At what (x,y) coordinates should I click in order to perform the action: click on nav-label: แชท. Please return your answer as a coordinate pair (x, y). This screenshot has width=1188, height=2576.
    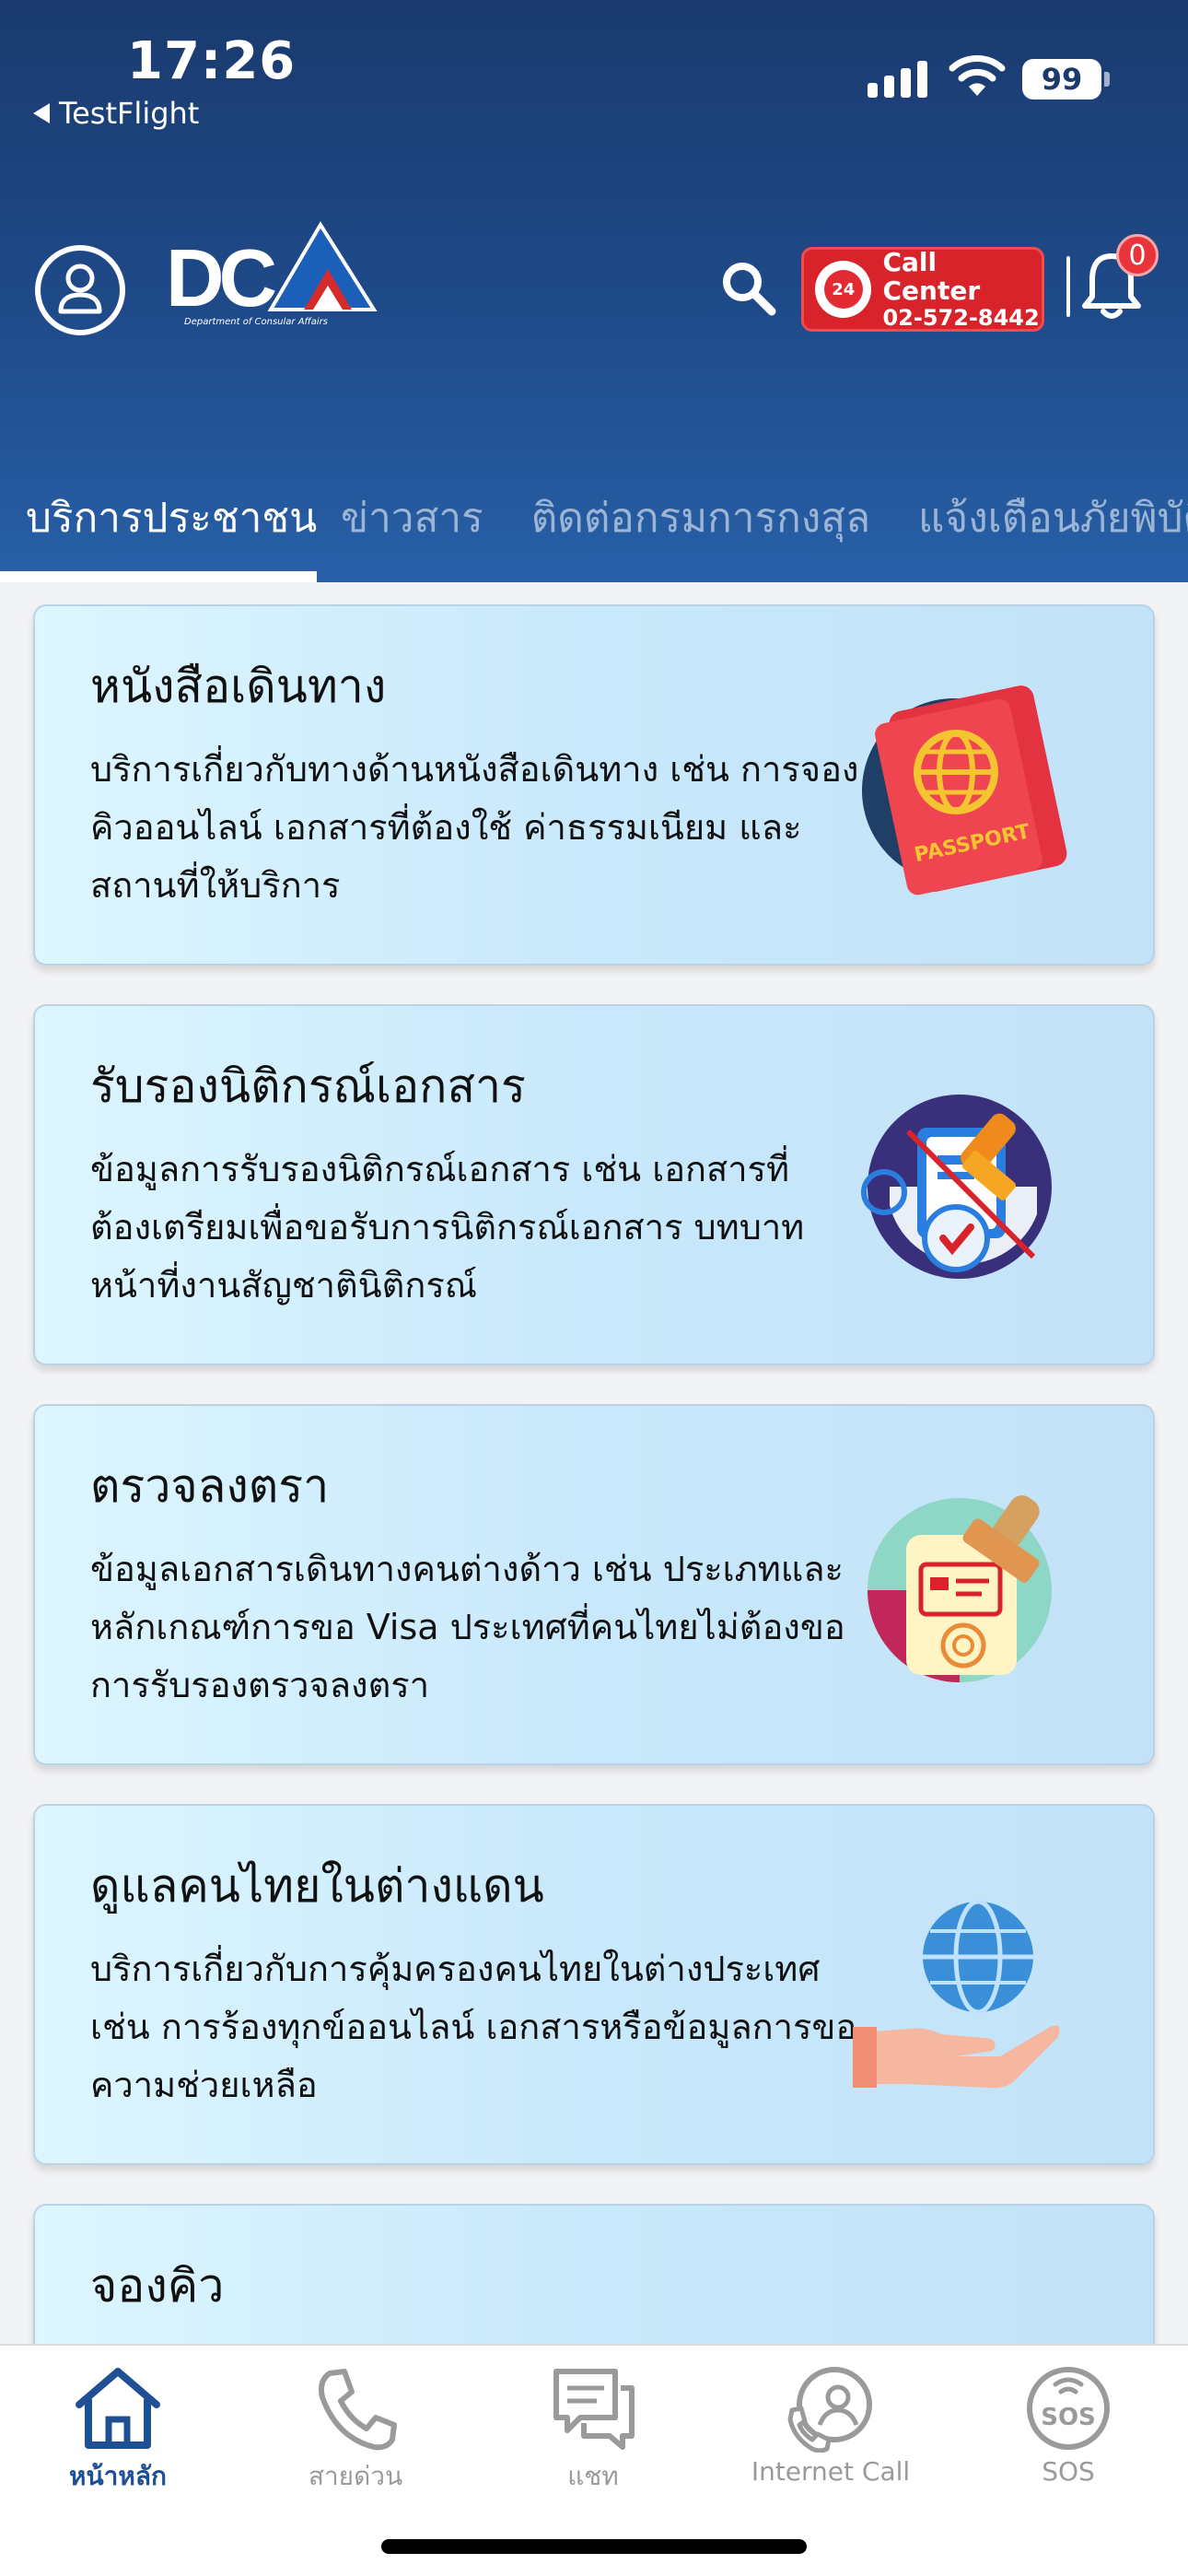
    Looking at the image, I should click on (593, 2476).